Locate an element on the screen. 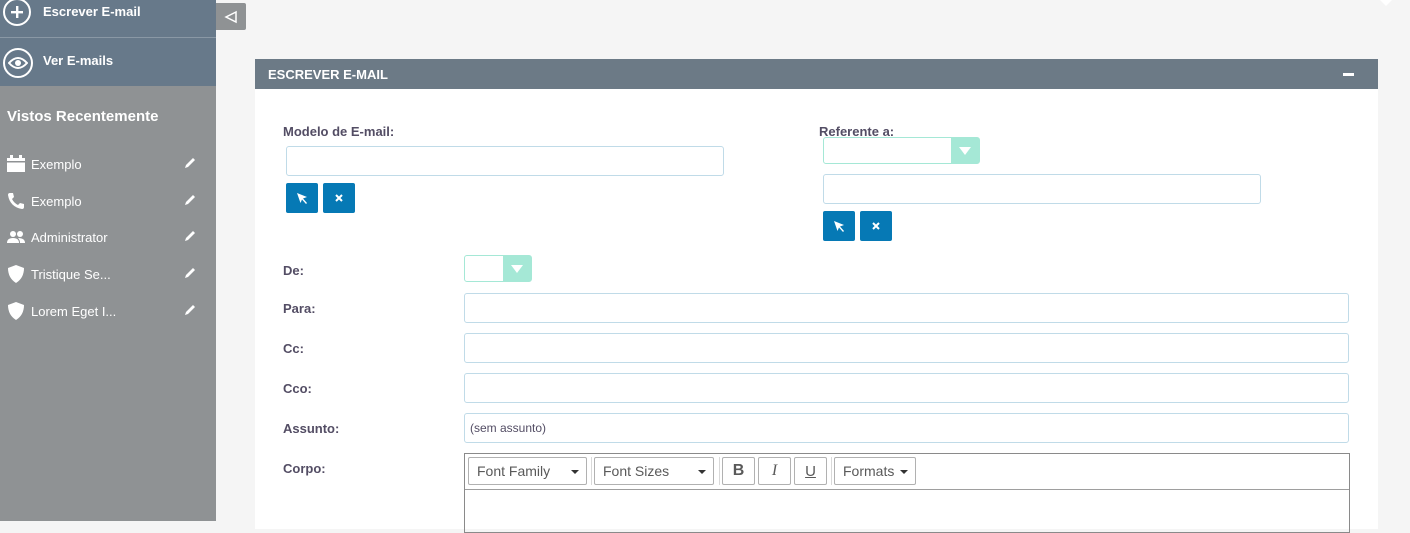 The height and width of the screenshot is (533, 1410). template-label: Modelo de E-mail: is located at coordinates (339, 131).